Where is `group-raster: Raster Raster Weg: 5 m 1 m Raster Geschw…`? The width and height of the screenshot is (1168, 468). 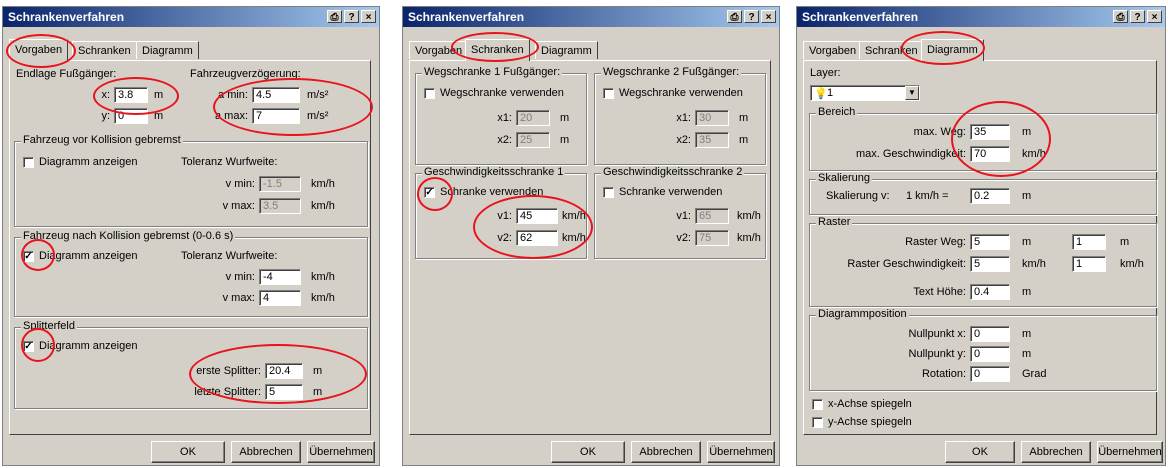
group-raster: Raster Raster Weg: 5 m 1 m Raster Geschw… is located at coordinates (983, 261).